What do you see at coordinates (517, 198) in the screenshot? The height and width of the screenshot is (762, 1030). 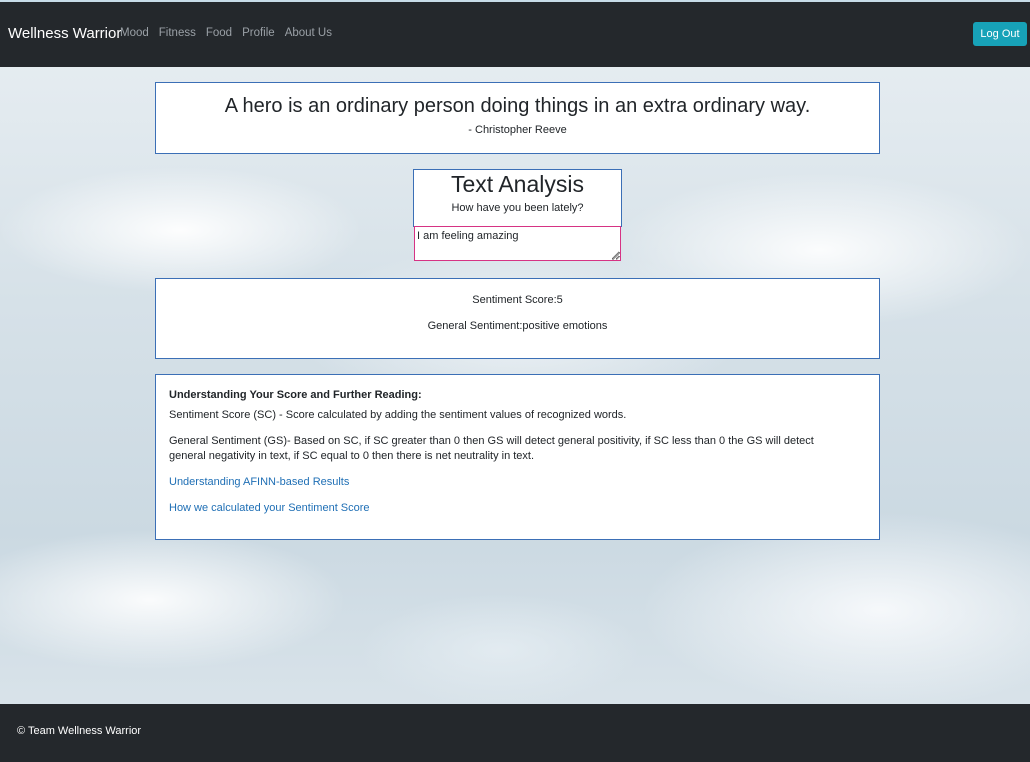 I see `text-analysis-card: Text Analysis How have you been lately?` at bounding box center [517, 198].